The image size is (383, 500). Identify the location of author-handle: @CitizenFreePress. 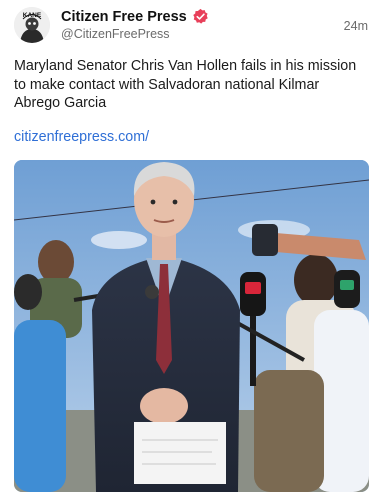
(115, 34).